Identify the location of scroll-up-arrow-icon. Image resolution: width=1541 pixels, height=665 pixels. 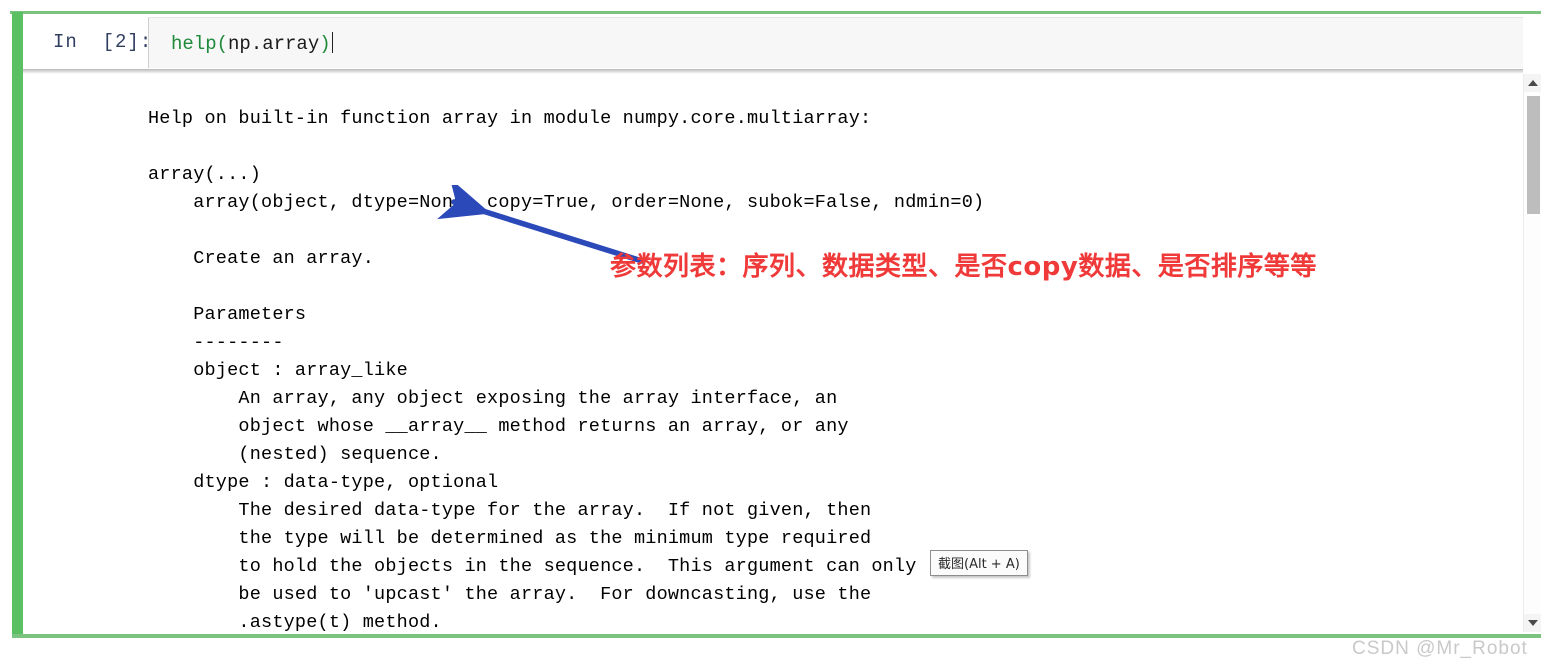
(1532, 83).